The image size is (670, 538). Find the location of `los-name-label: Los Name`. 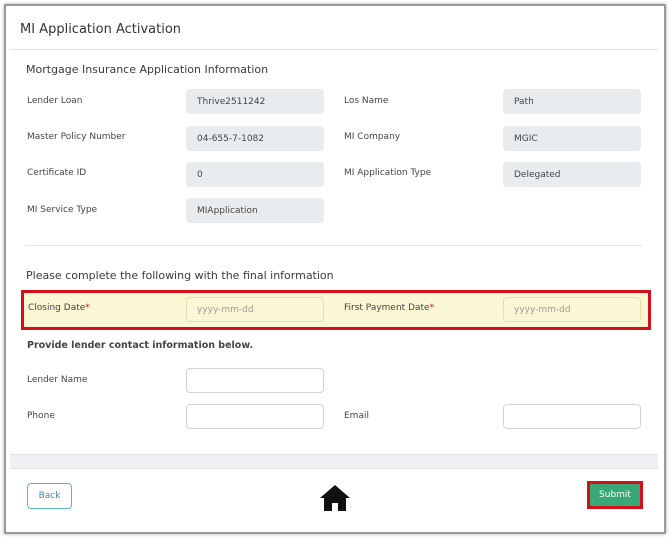

los-name-label: Los Name is located at coordinates (366, 101).